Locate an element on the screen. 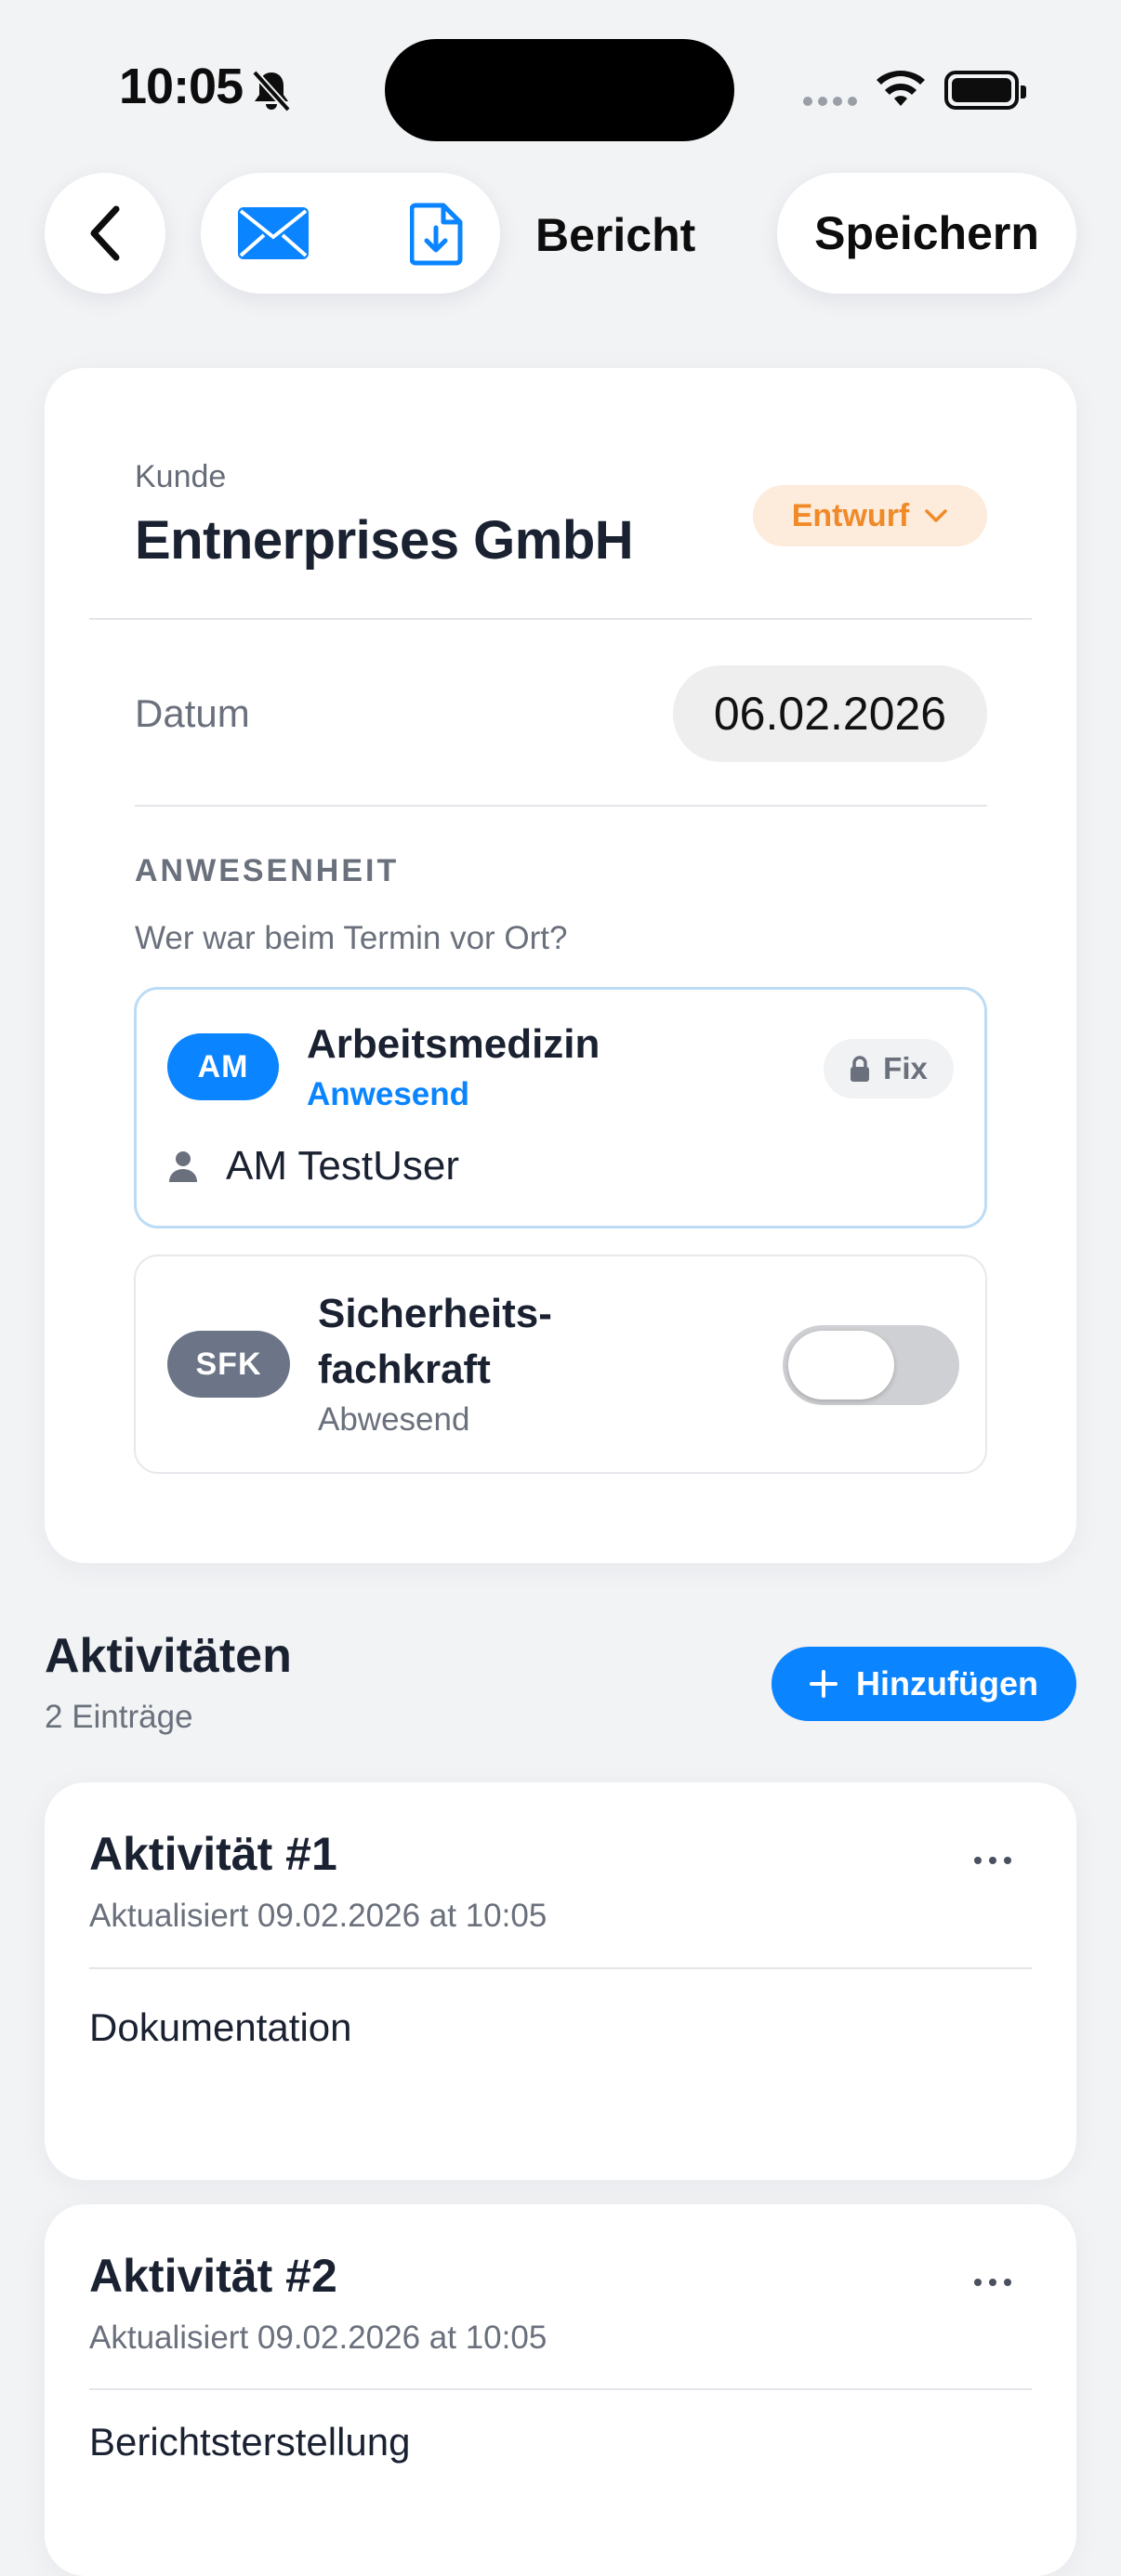 The width and height of the screenshot is (1121, 2576). chevron-left-icon is located at coordinates (105, 233).